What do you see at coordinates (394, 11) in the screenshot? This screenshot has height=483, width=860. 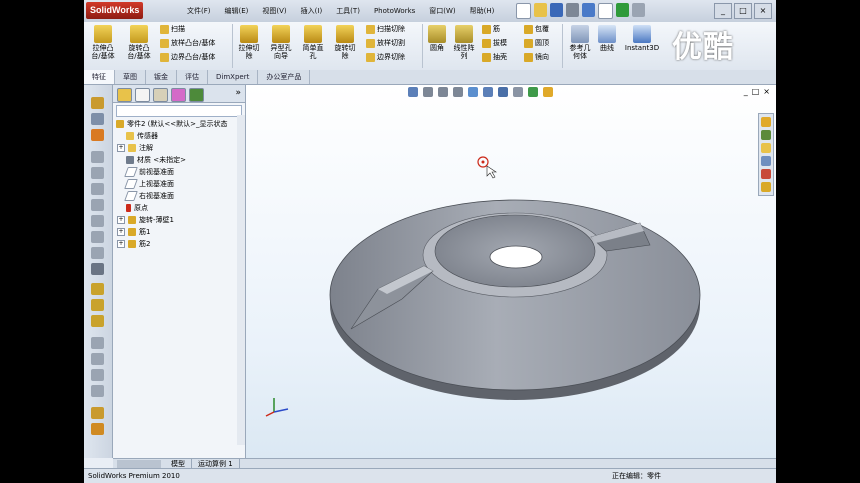 I see `menu-photoworks: PhotoWorks` at bounding box center [394, 11].